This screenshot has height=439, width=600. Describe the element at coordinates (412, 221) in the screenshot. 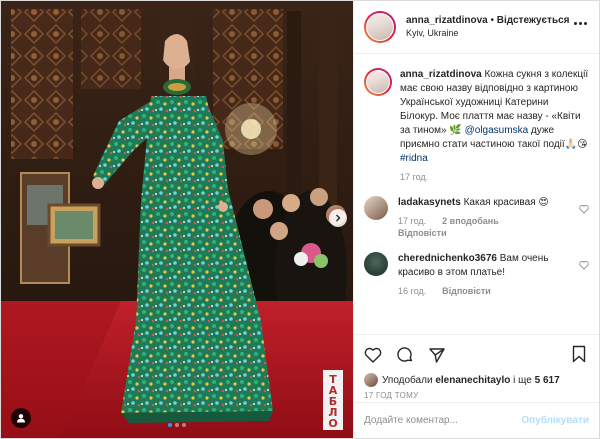

I see `comment-time: 17 год.` at that location.